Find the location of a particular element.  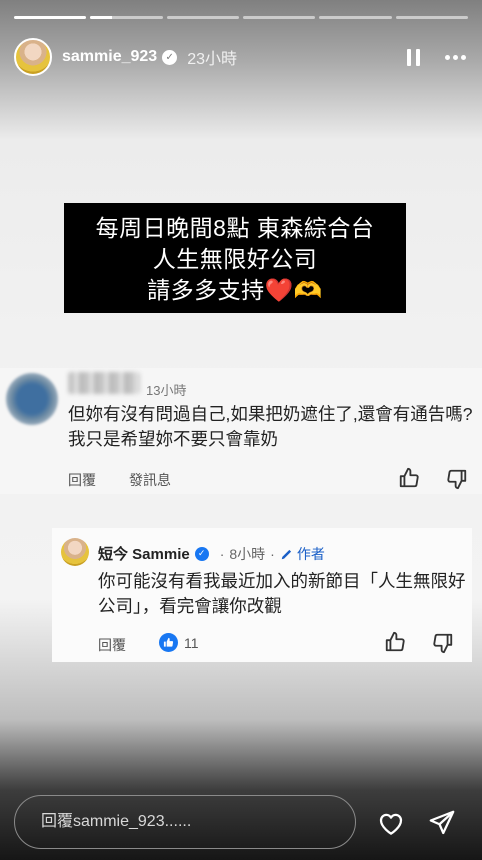

author-name: 短今 Sammie is located at coordinates (144, 553).